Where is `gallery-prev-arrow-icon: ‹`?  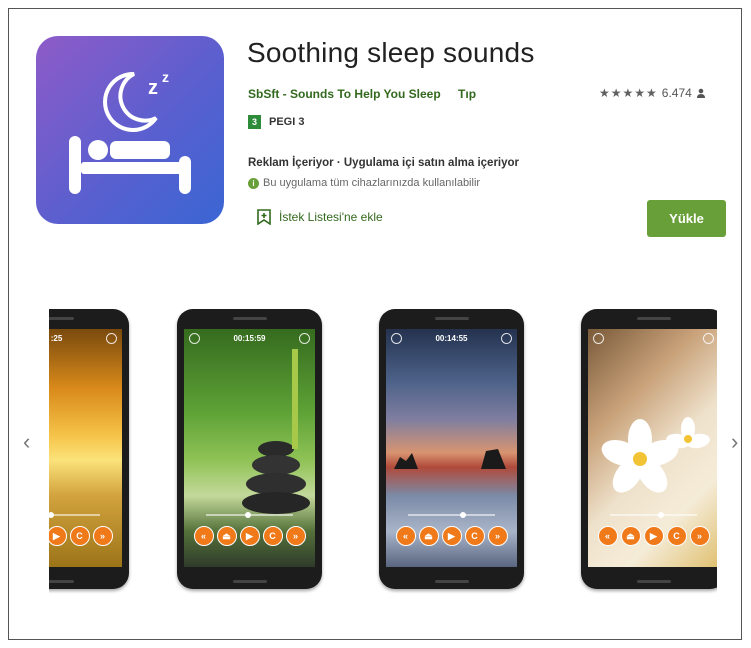
gallery-prev-arrow-icon: ‹ is located at coordinates (26, 442).